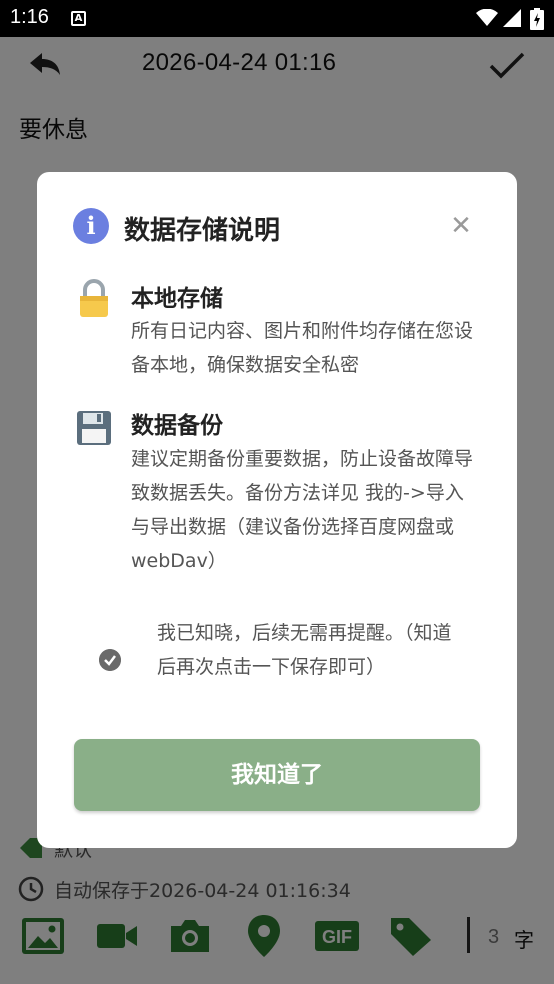 The width and height of the screenshot is (554, 984). Describe the element at coordinates (78, 18) in the screenshot. I see `notification-a-icon: A` at that location.